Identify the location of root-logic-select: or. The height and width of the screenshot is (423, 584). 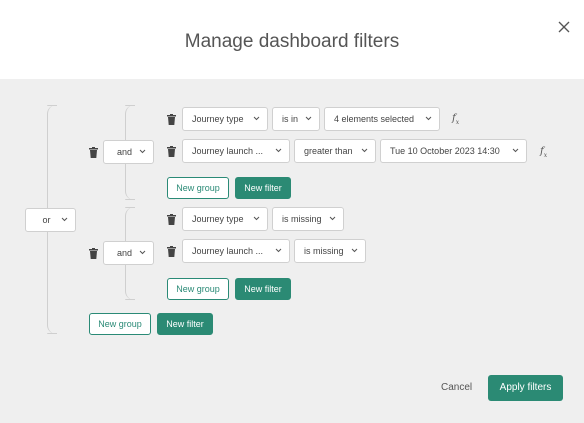
(50, 220).